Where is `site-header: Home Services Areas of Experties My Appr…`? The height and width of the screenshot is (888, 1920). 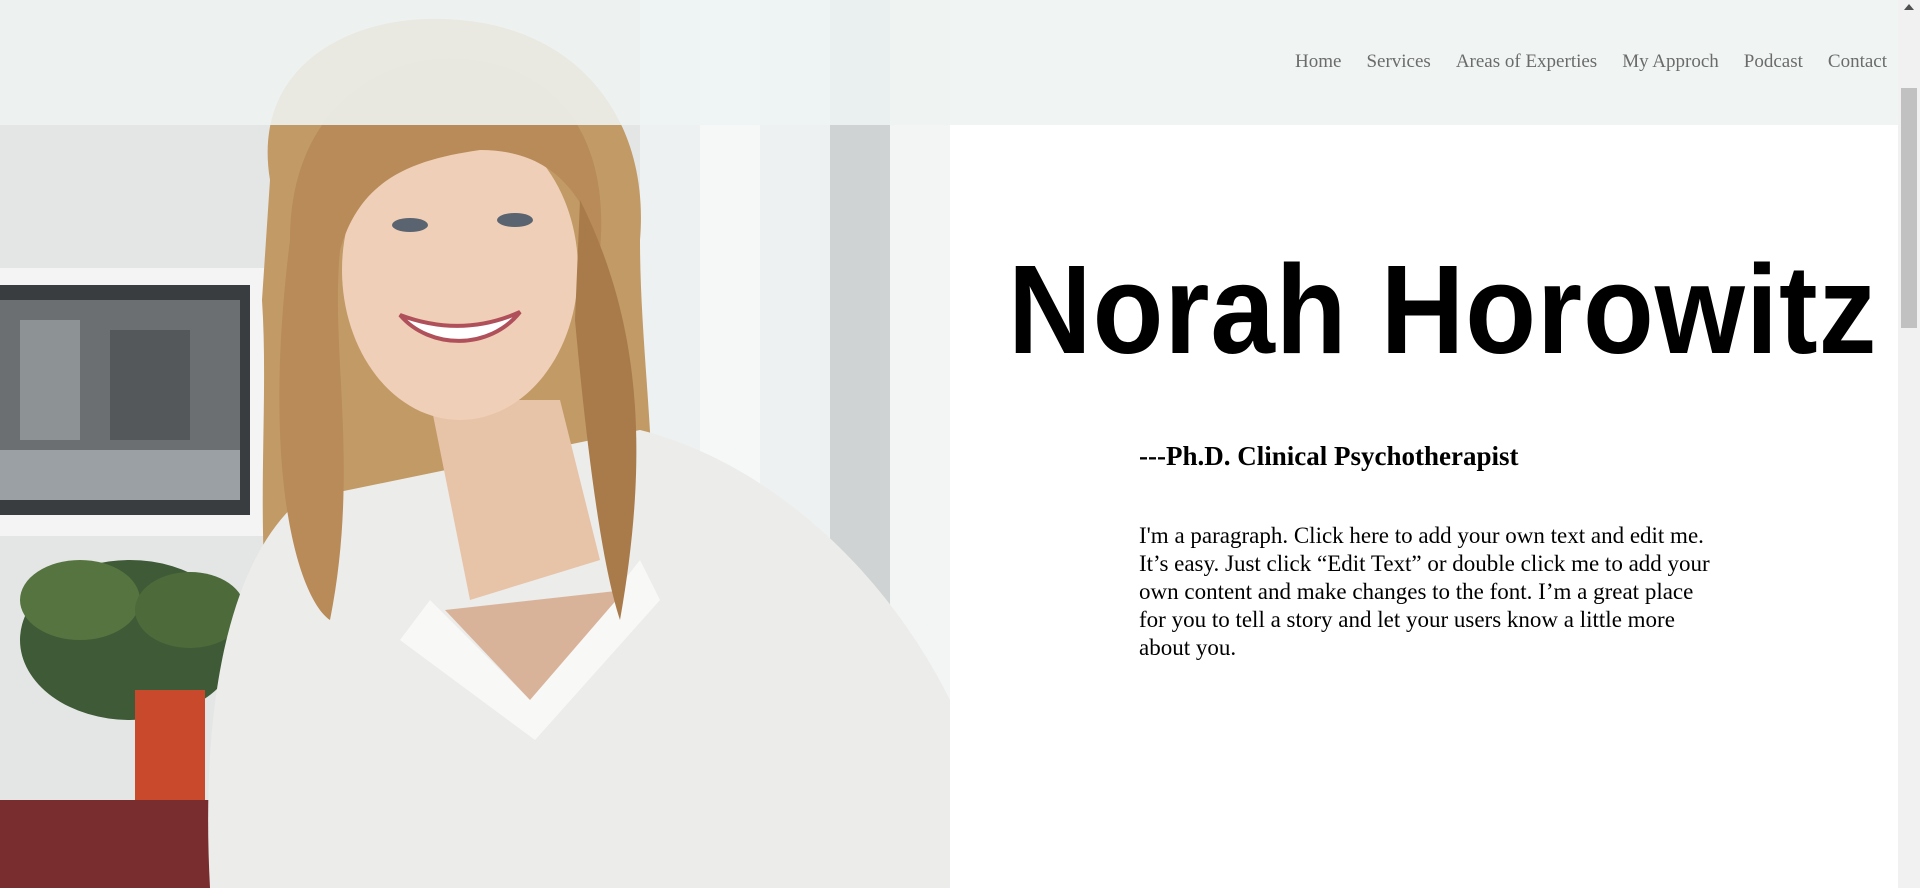
site-header: Home Services Areas of Experties My Appr… is located at coordinates (949, 62).